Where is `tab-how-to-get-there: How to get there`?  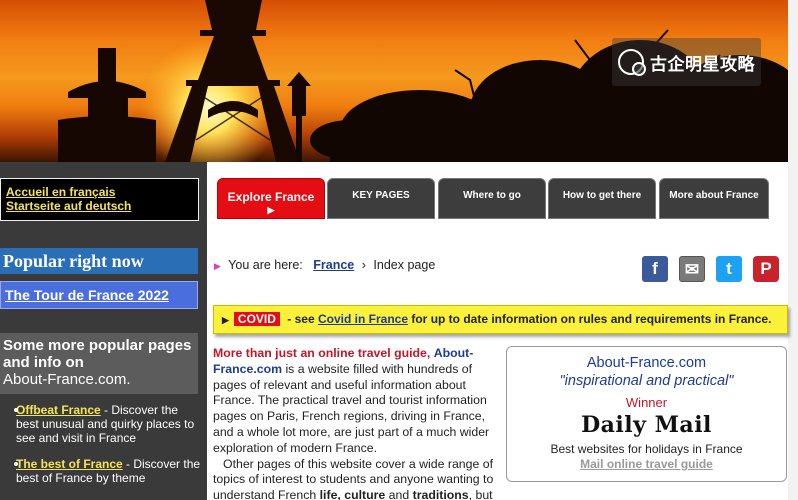 tab-how-to-get-there: How to get there is located at coordinates (602, 198).